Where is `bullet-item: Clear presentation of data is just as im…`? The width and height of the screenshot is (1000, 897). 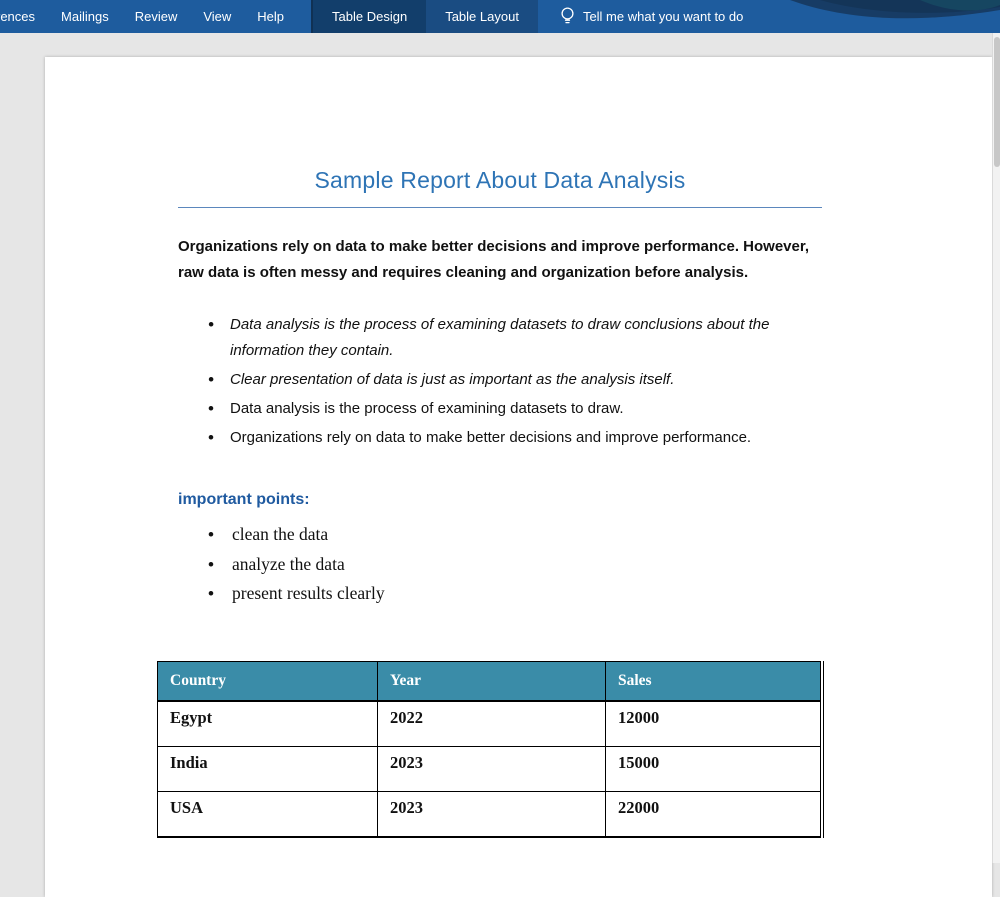
bullet-item: Clear presentation of data is just as im… is located at coordinates (500, 380).